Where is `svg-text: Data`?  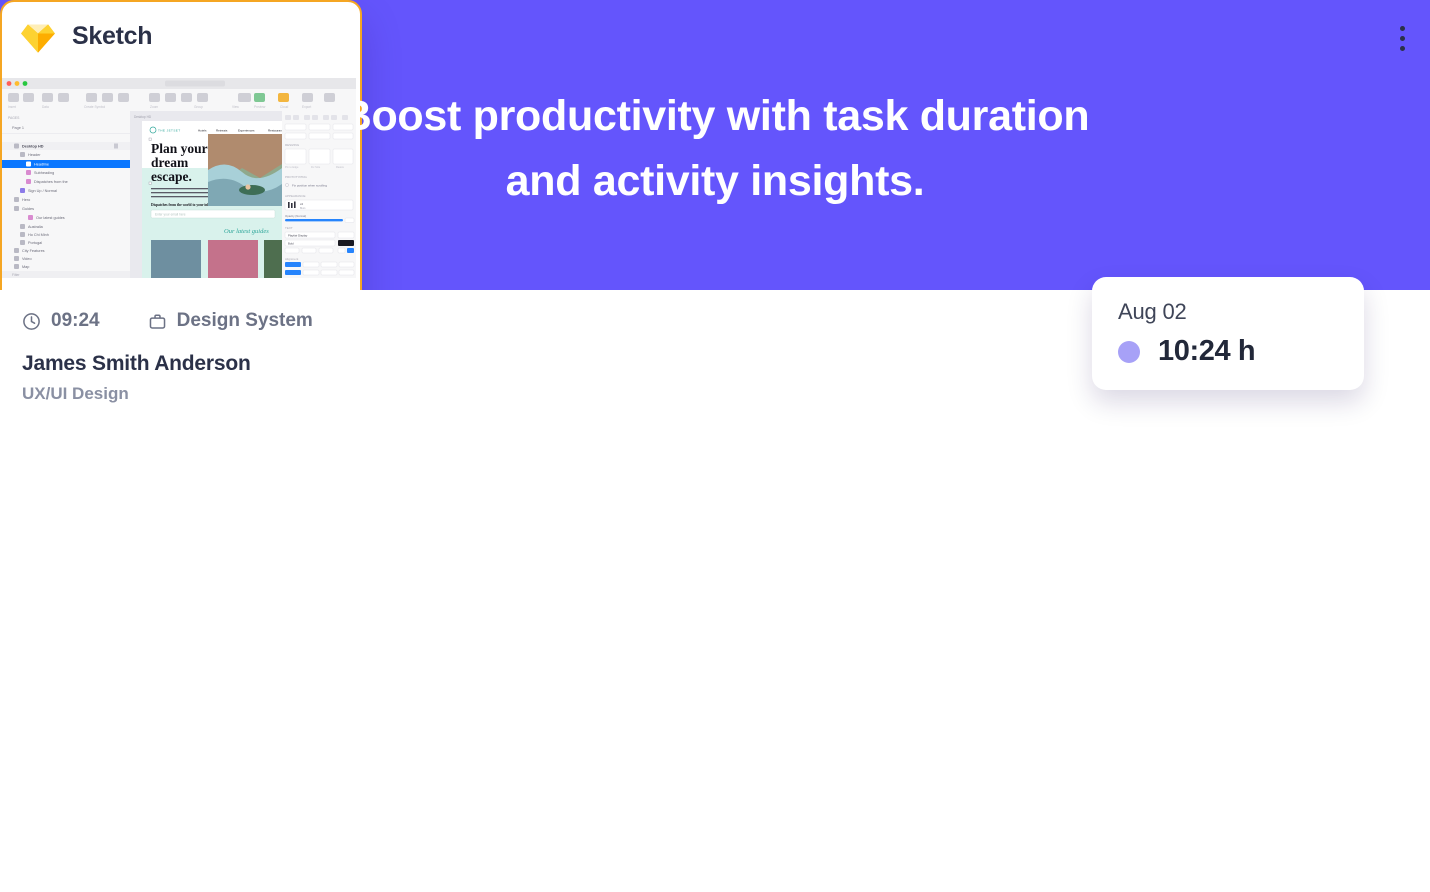
svg-text: Data is located at coordinates (45, 107).